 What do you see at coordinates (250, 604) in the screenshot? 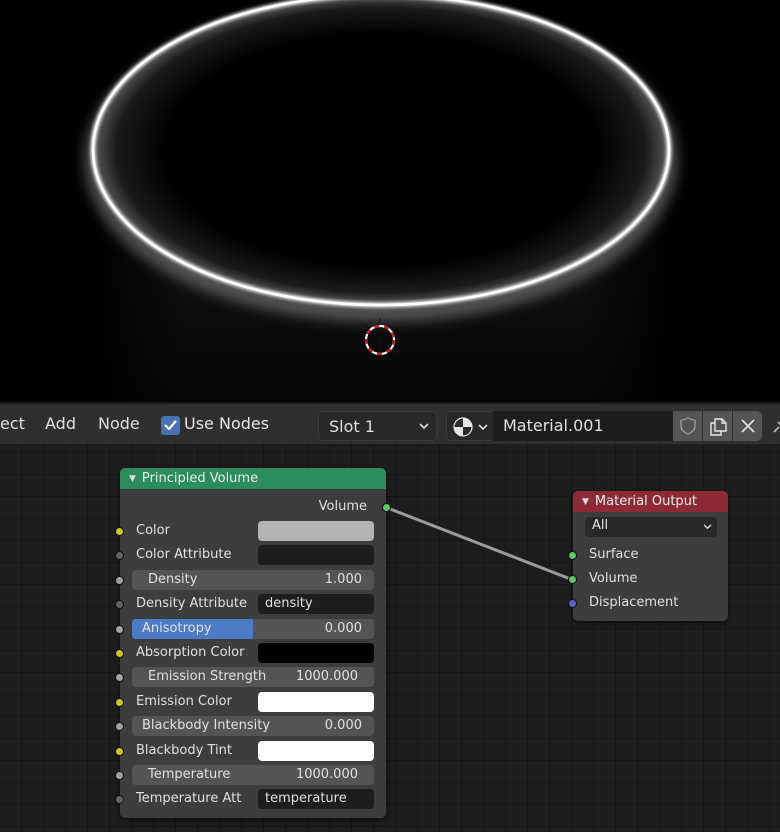
I see `input-row-density-attribute: Density Attribute density` at bounding box center [250, 604].